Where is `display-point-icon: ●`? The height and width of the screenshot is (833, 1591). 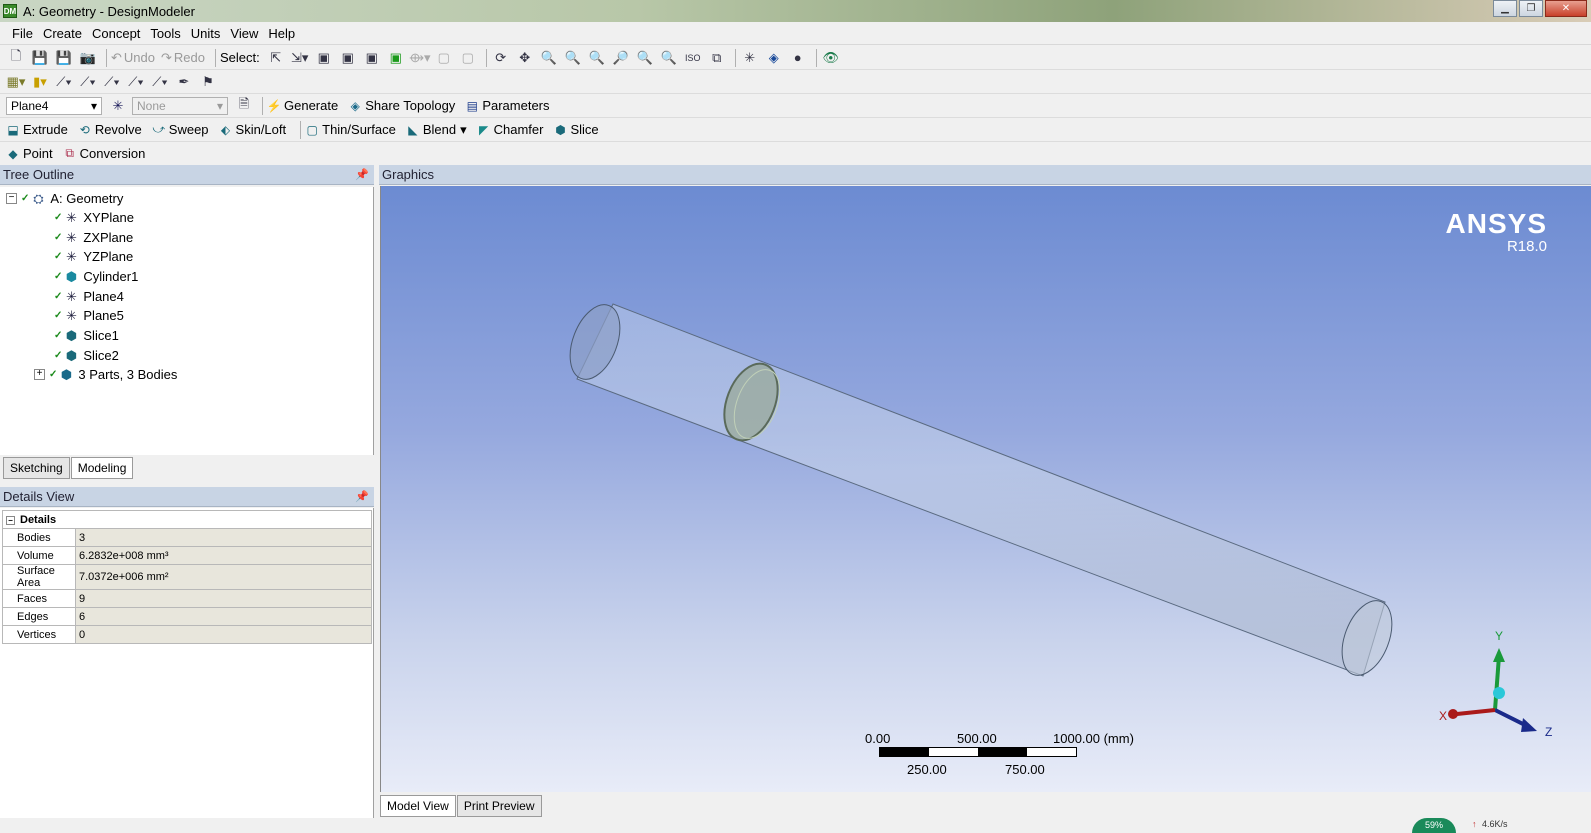
display-point-icon: ● is located at coordinates (798, 58).